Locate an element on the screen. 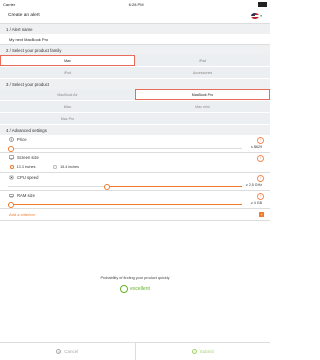 This screenshot has height=360, width=320. family-option-accessories: Accessories is located at coordinates (202, 73).